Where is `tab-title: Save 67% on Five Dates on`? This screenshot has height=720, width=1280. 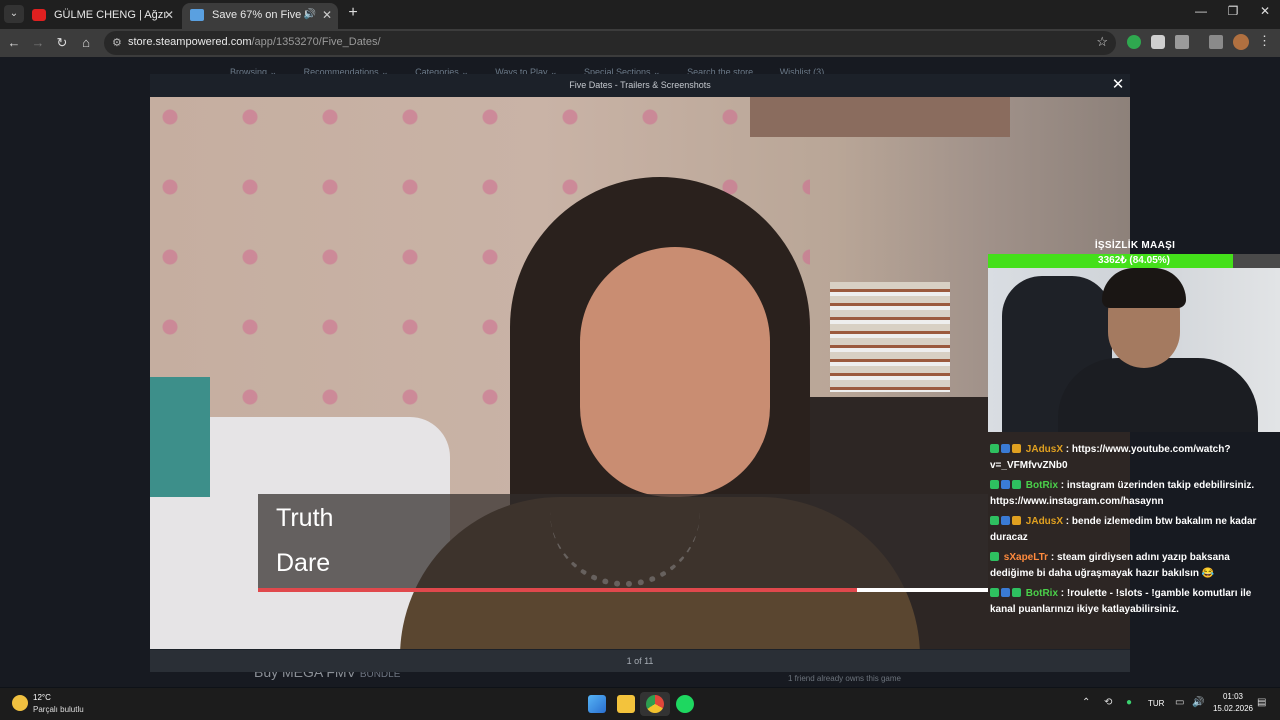
tab-title: Save 67% on Five Dates on is located at coordinates (260, 15).